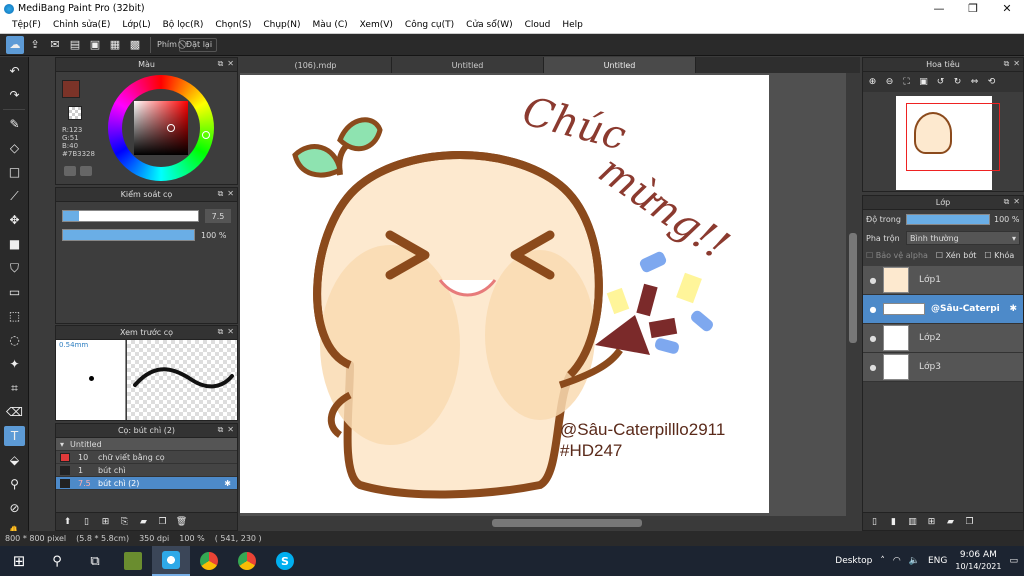 Image resolution: width=1024 pixels, height=576 pixels. What do you see at coordinates (55, 45) in the screenshot?
I see `comment-icon: ✉` at bounding box center [55, 45].